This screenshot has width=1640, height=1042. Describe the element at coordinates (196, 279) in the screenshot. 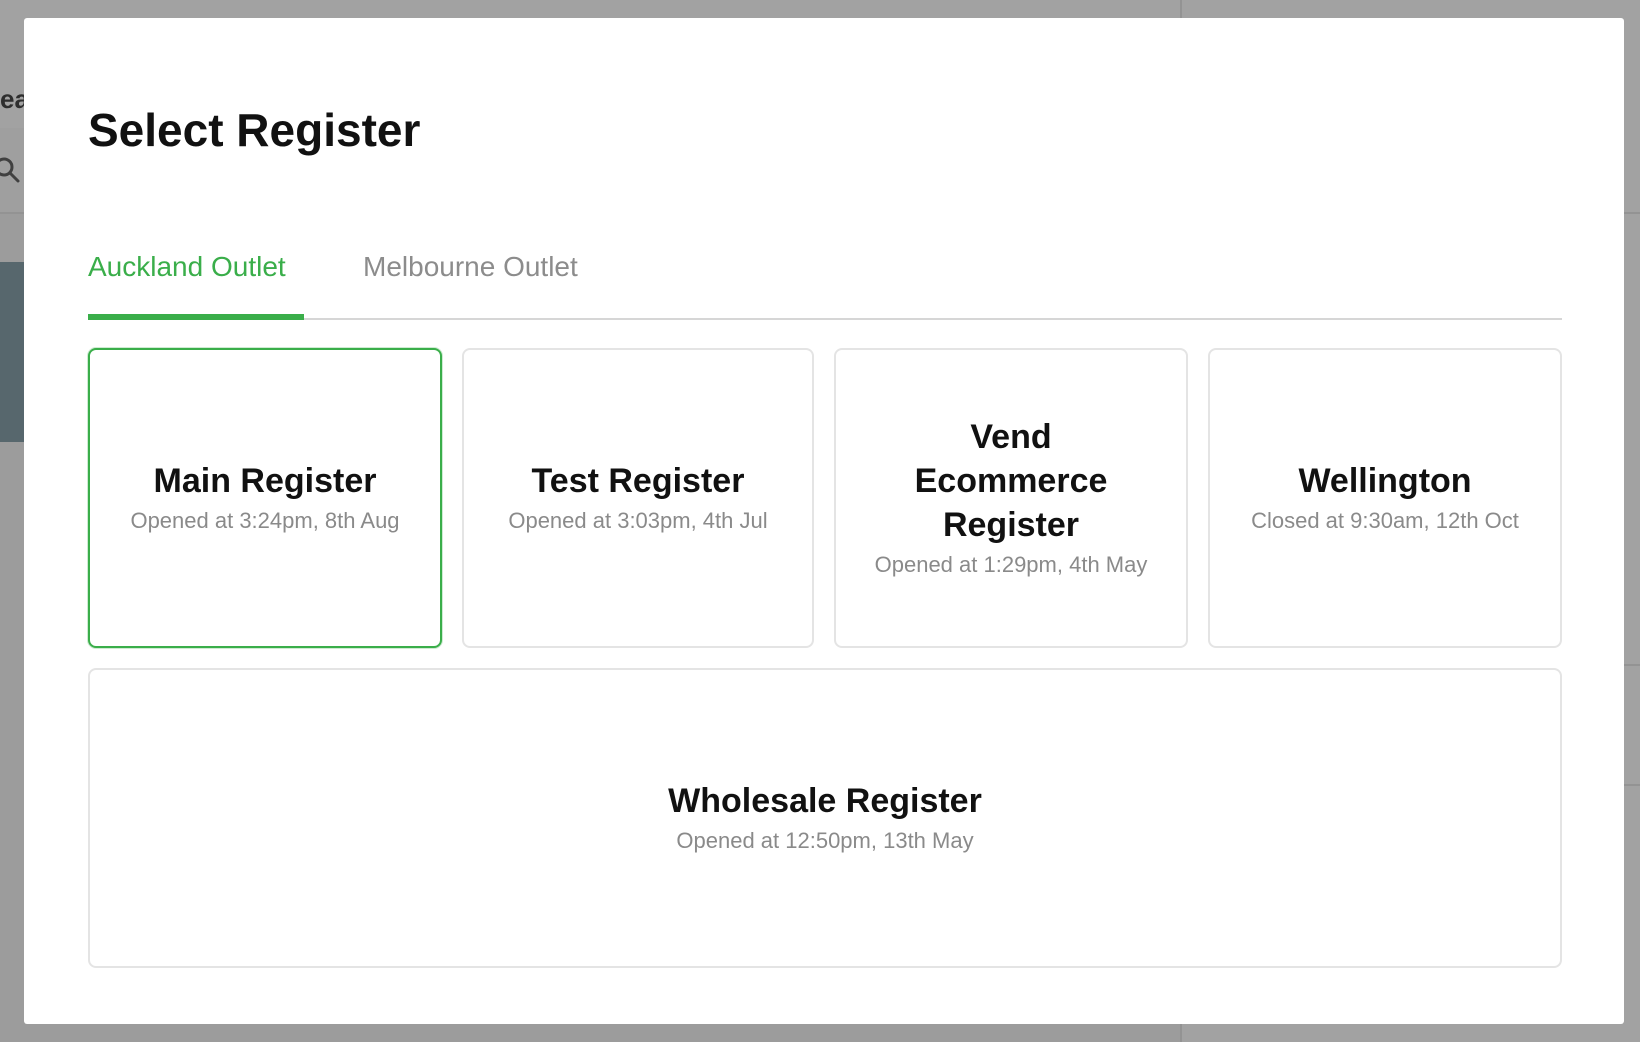

I see `tab-auckland-outlet: Auckland Outlet` at that location.